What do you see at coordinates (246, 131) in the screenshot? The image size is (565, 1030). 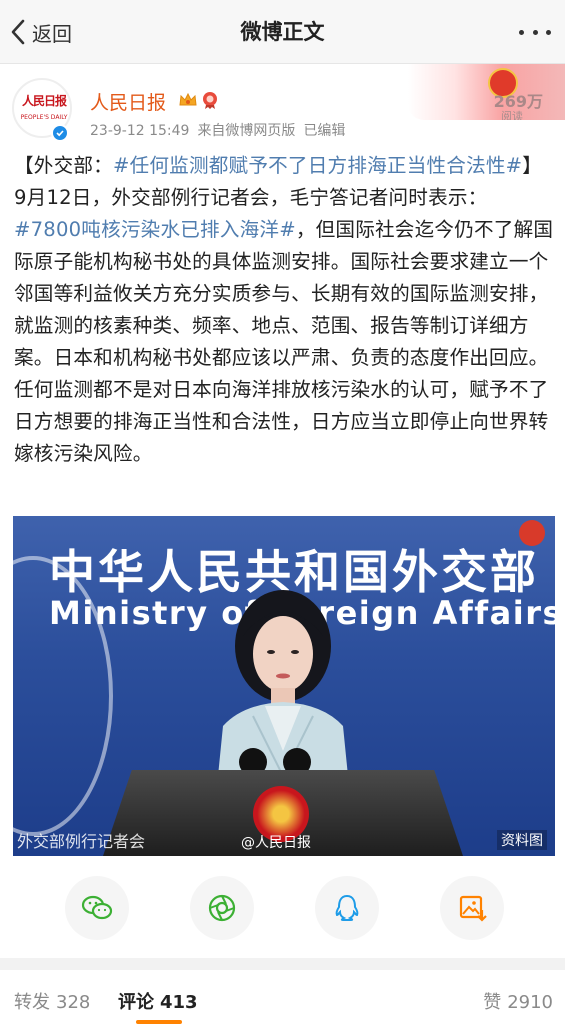 I see `post-source: 来自微博网页版` at bounding box center [246, 131].